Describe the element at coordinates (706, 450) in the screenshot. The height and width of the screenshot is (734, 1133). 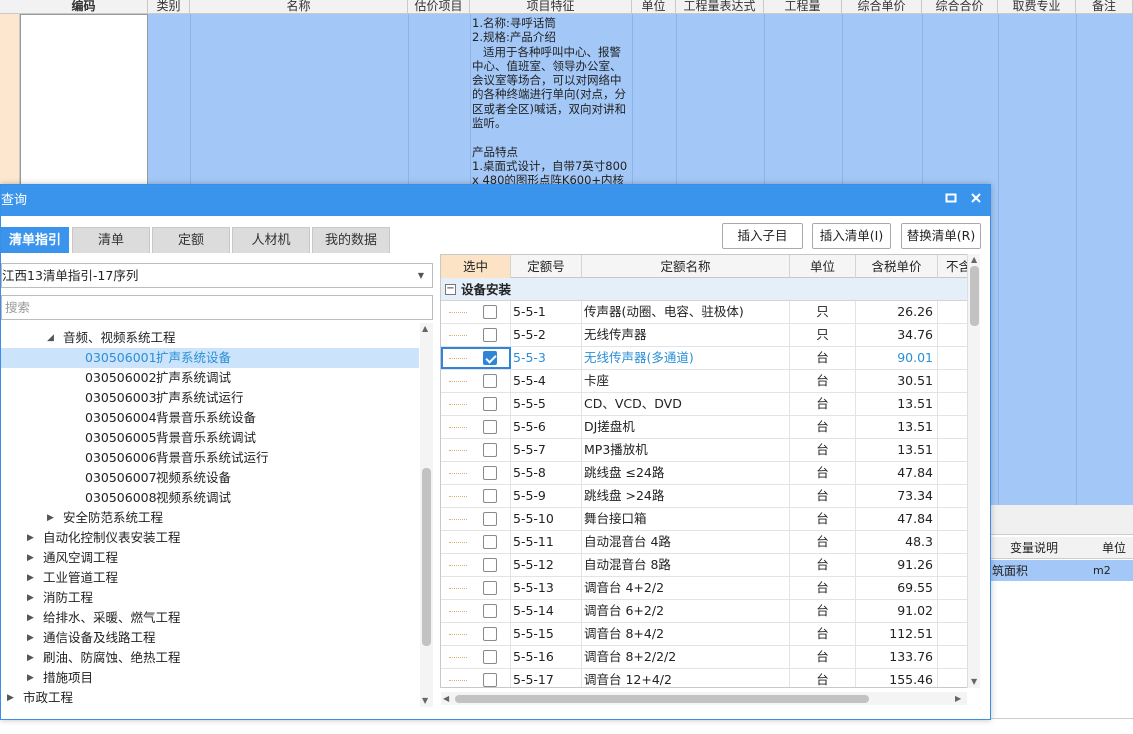
I see `grid-row: 5-5-7 MP3播放机台 13.51` at that location.